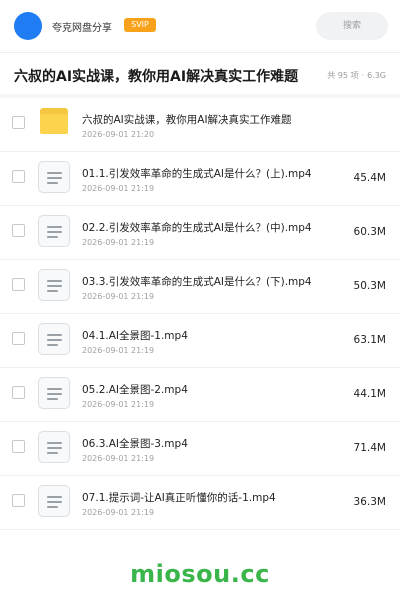  I want to click on file-size: 45.4M, so click(369, 178).